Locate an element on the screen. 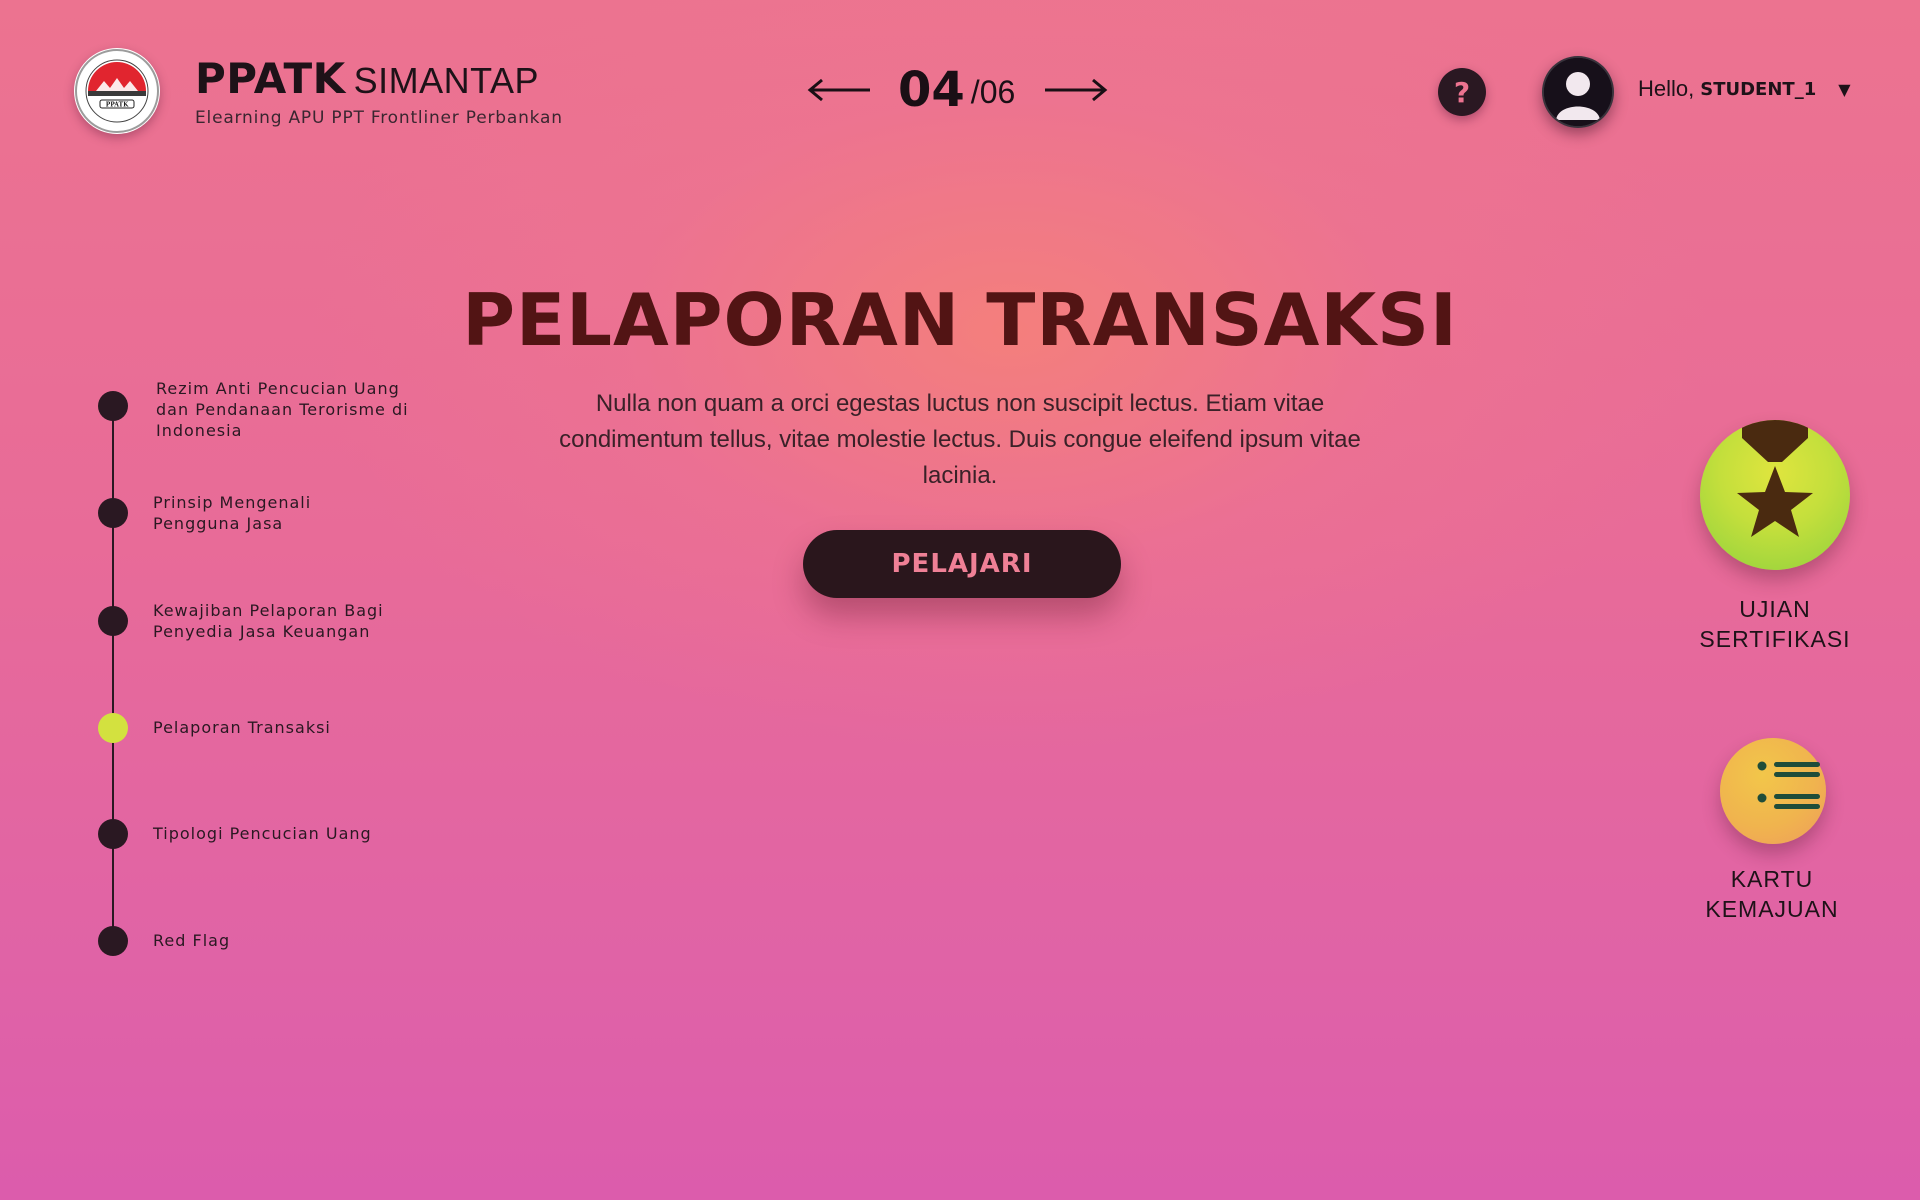  certification-exam-button is located at coordinates (1775, 495).